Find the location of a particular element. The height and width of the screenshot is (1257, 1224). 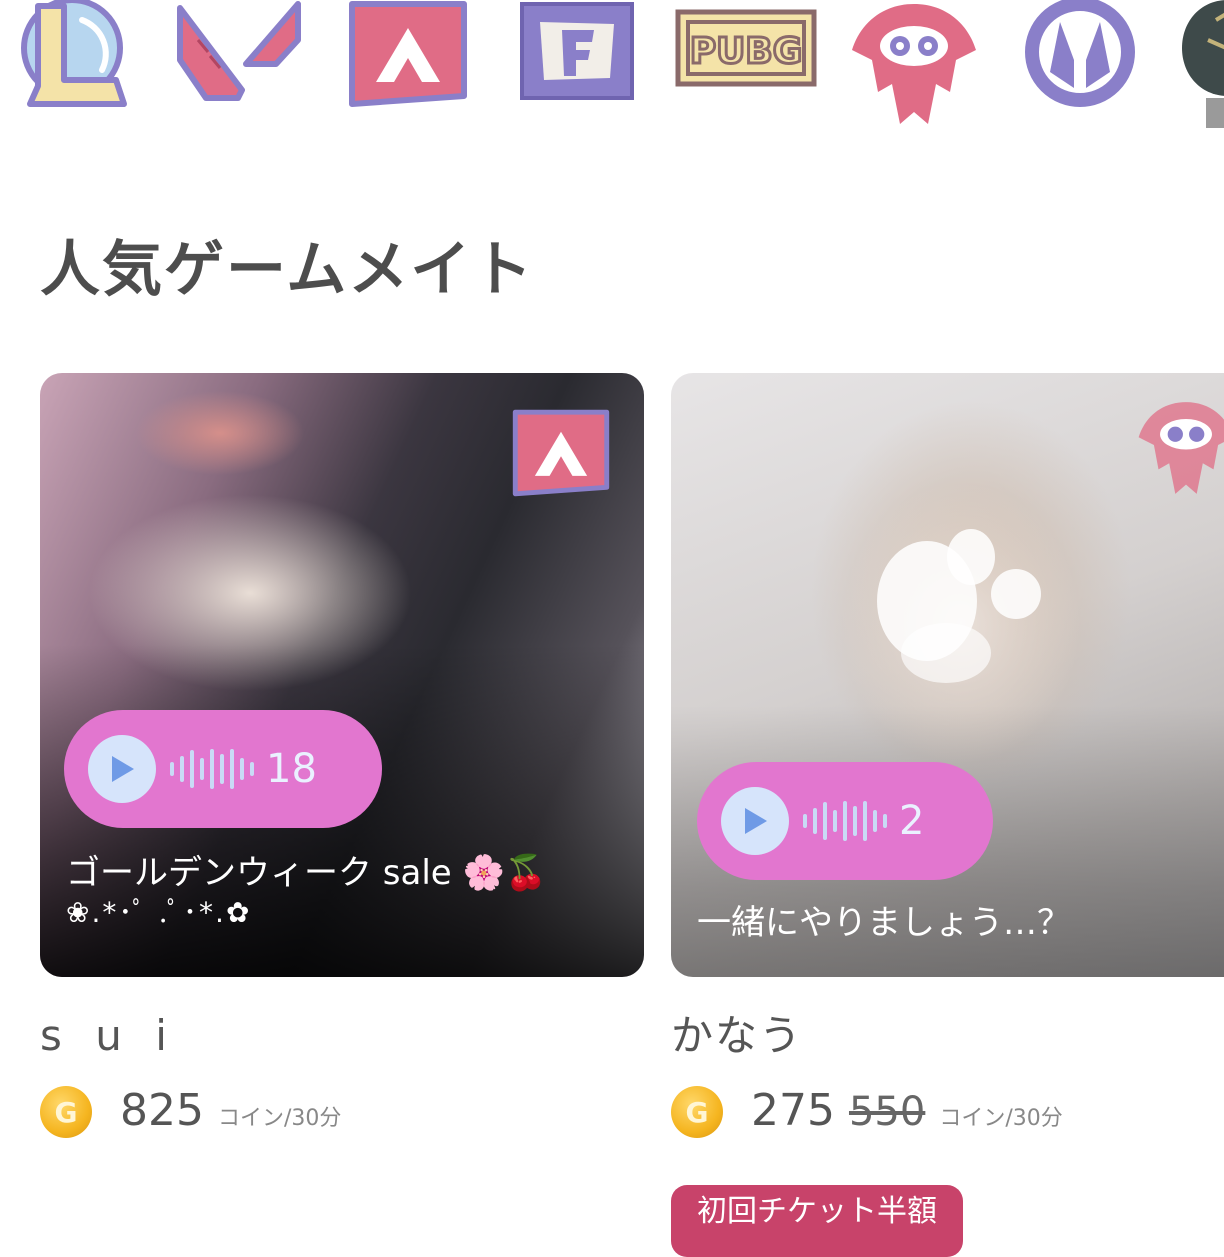

pubg-logo-text: PUBG is located at coordinates (746, 51).